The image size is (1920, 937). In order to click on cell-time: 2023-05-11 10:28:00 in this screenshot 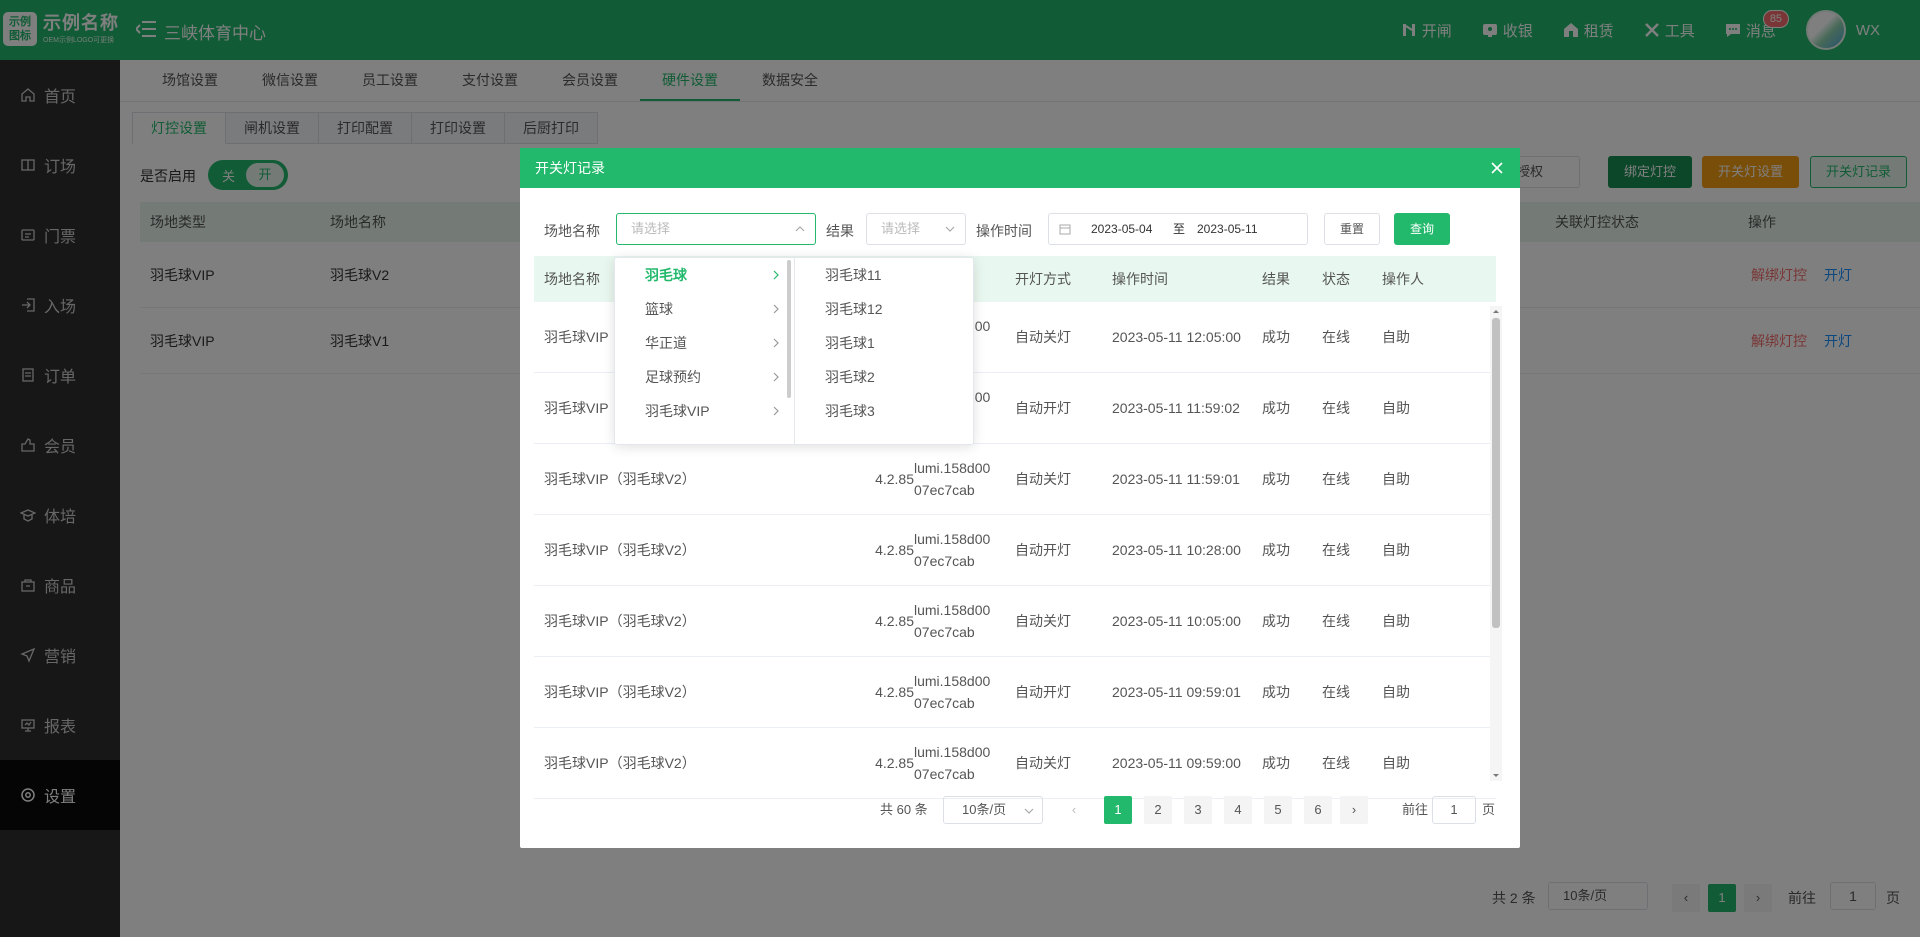, I will do `click(1176, 550)`.